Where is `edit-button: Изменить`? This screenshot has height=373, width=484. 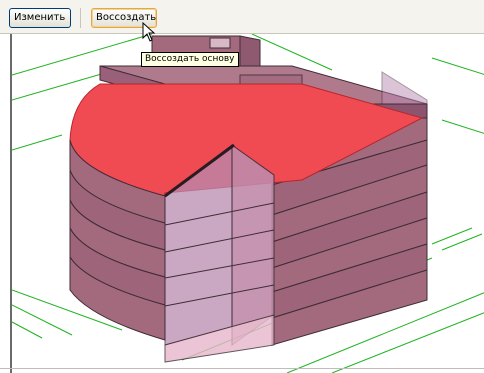
edit-button: Изменить is located at coordinates (40, 18).